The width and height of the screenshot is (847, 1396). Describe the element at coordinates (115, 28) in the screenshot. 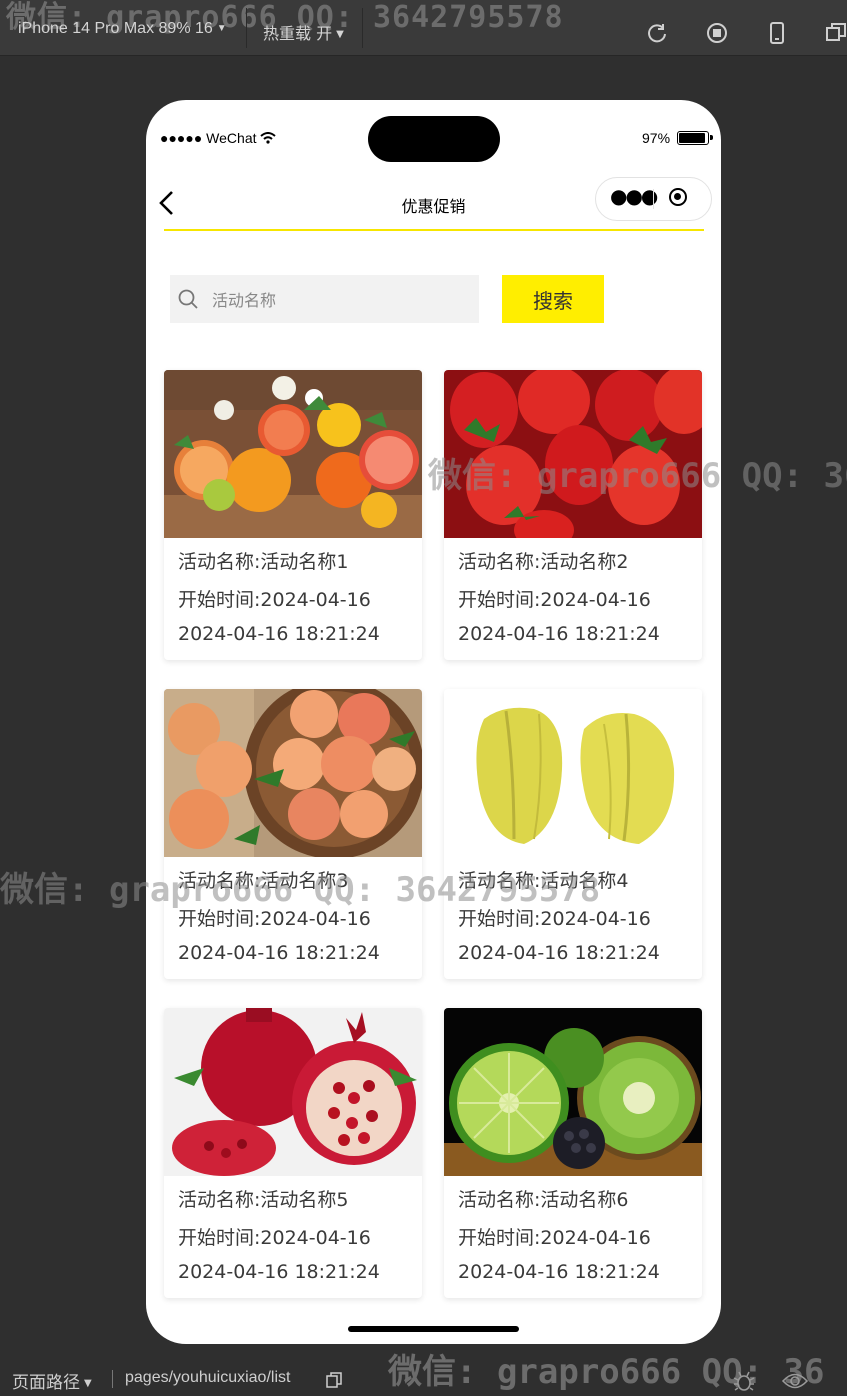

I see `device-selector-label: iPhone 14 Pro Max 89% 16` at that location.